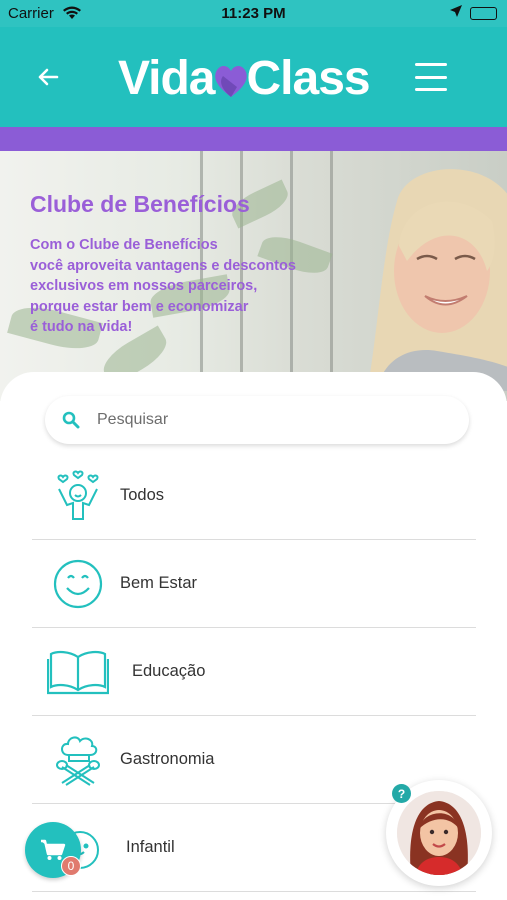 This screenshot has height=900, width=507. What do you see at coordinates (231, 78) in the screenshot?
I see `heart-logo-icon` at bounding box center [231, 78].